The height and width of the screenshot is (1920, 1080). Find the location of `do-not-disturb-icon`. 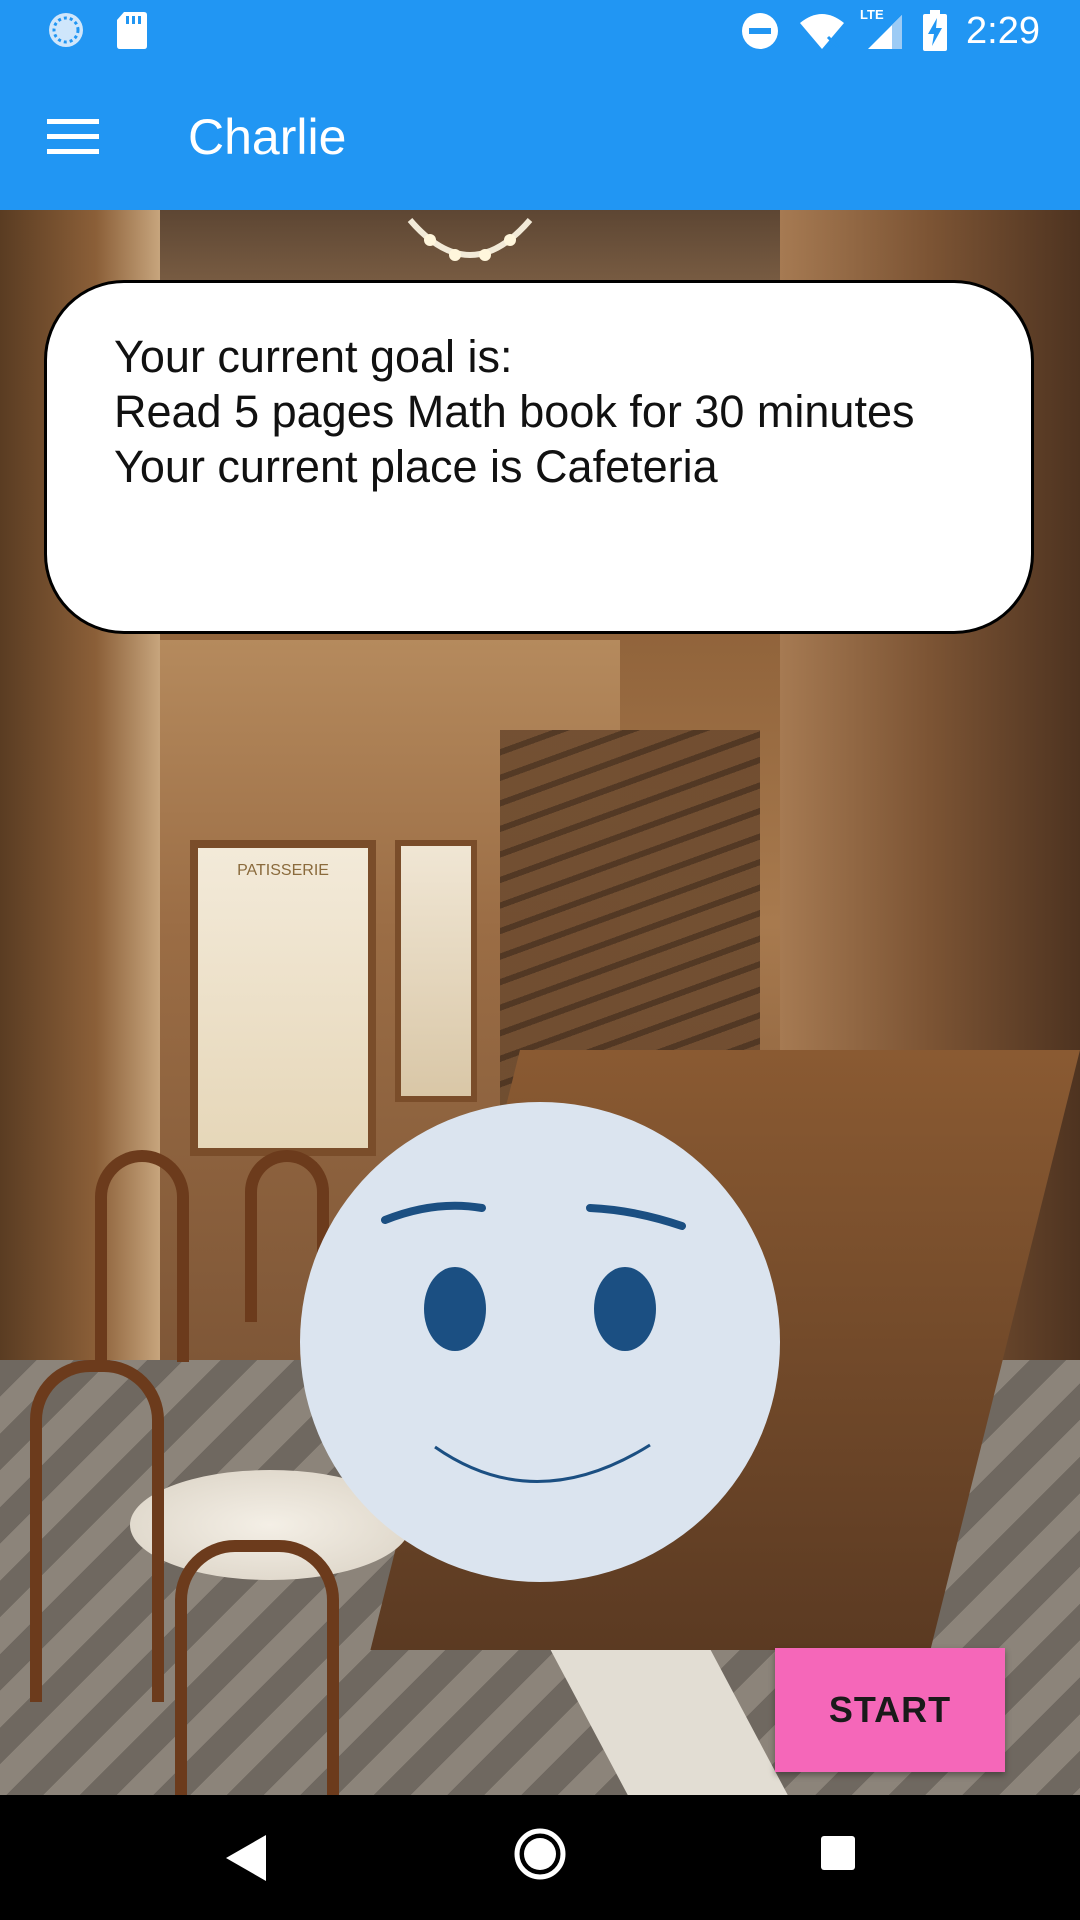

do-not-disturb-icon is located at coordinates (760, 31).